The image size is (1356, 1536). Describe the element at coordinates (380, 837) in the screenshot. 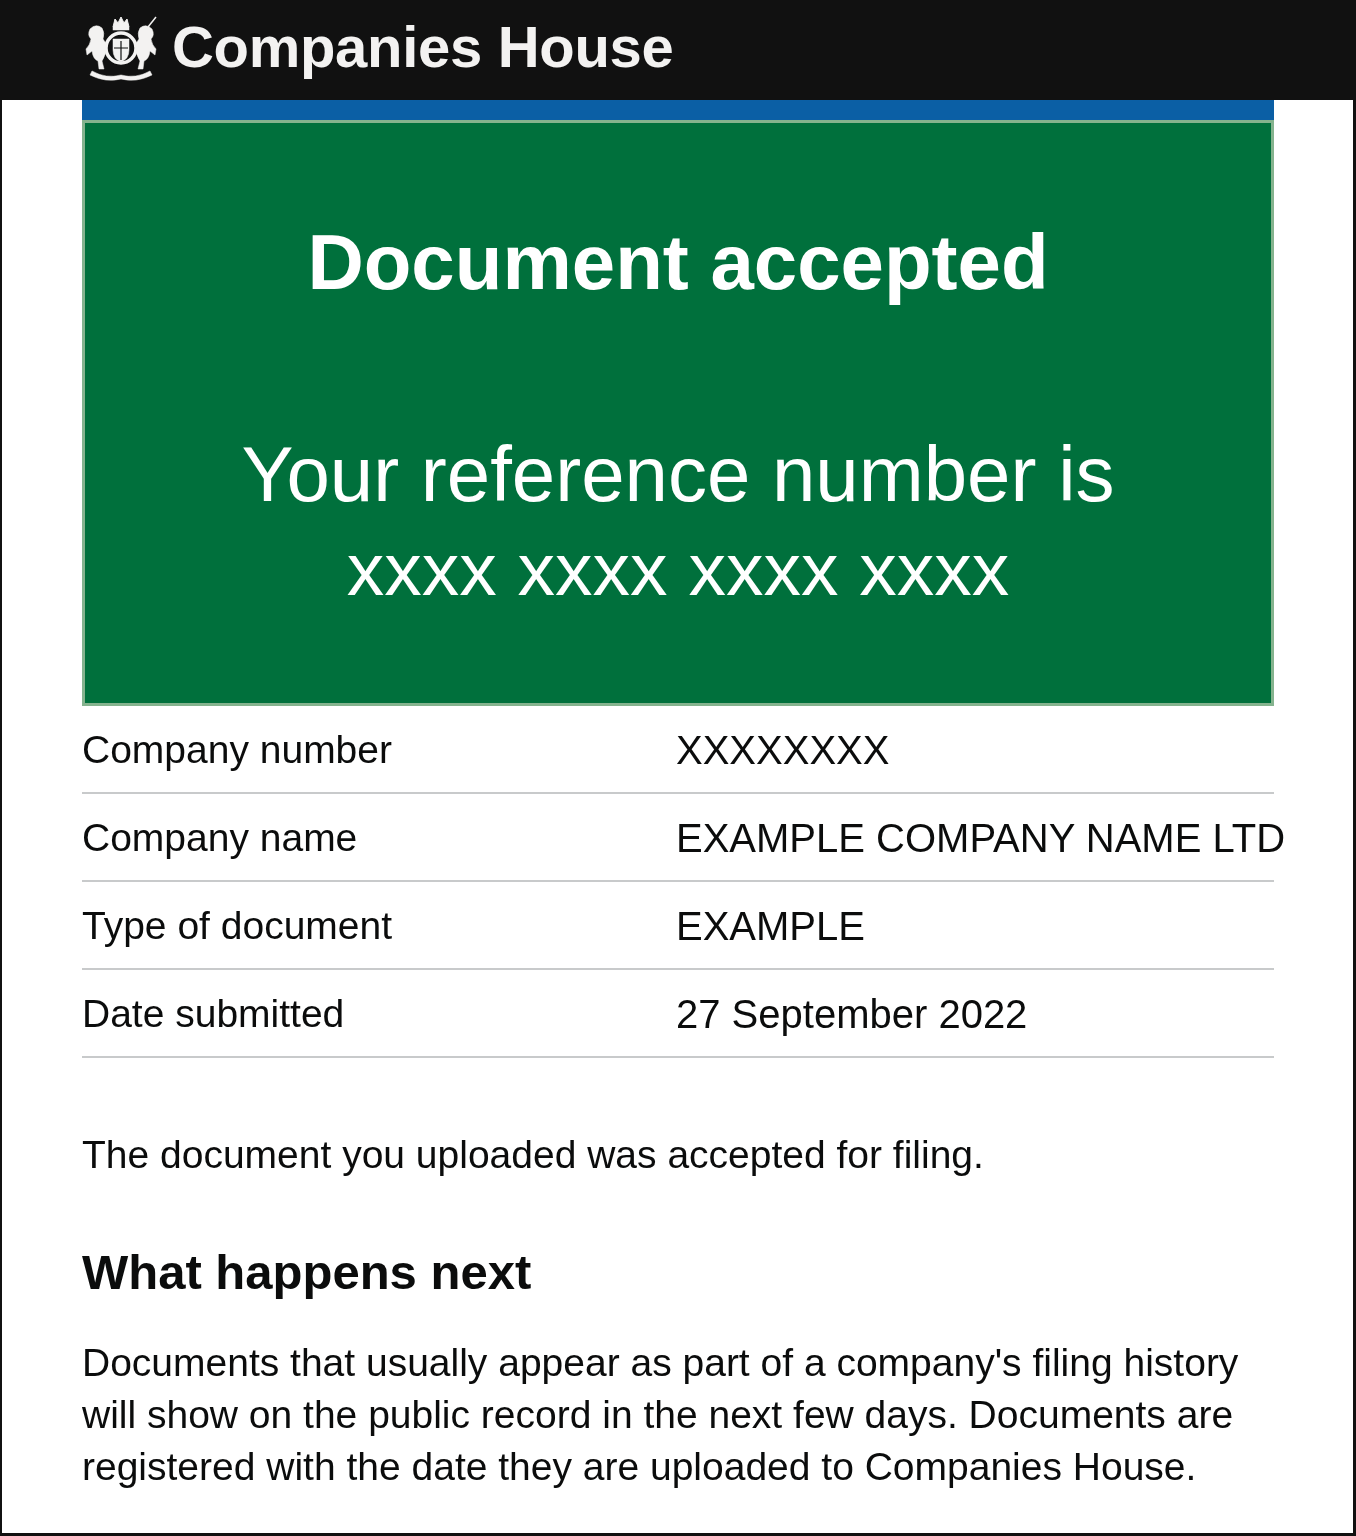

I see `summary-key: Company name` at that location.